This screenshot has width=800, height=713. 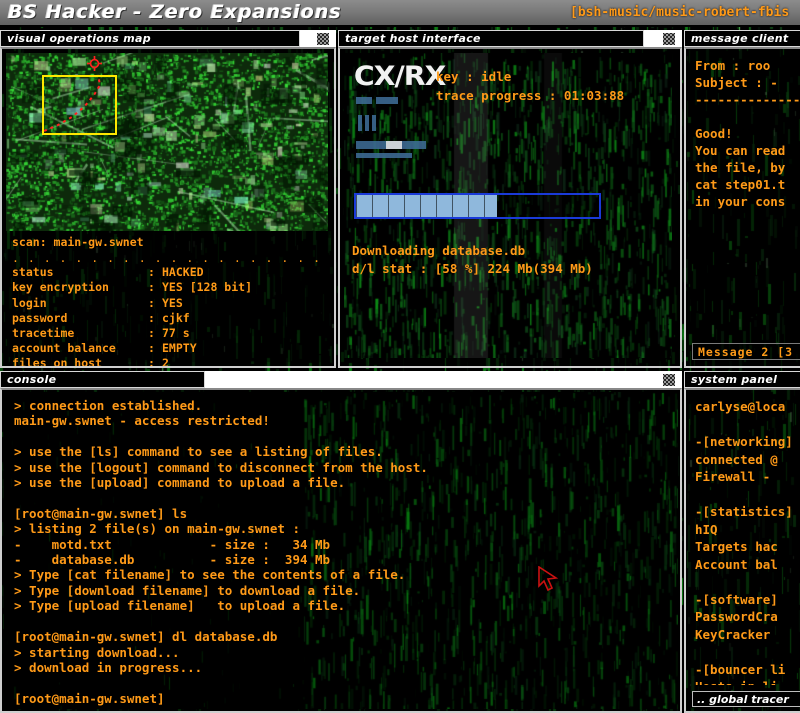 I want to click on console-window-title: console, so click(x=32, y=379).